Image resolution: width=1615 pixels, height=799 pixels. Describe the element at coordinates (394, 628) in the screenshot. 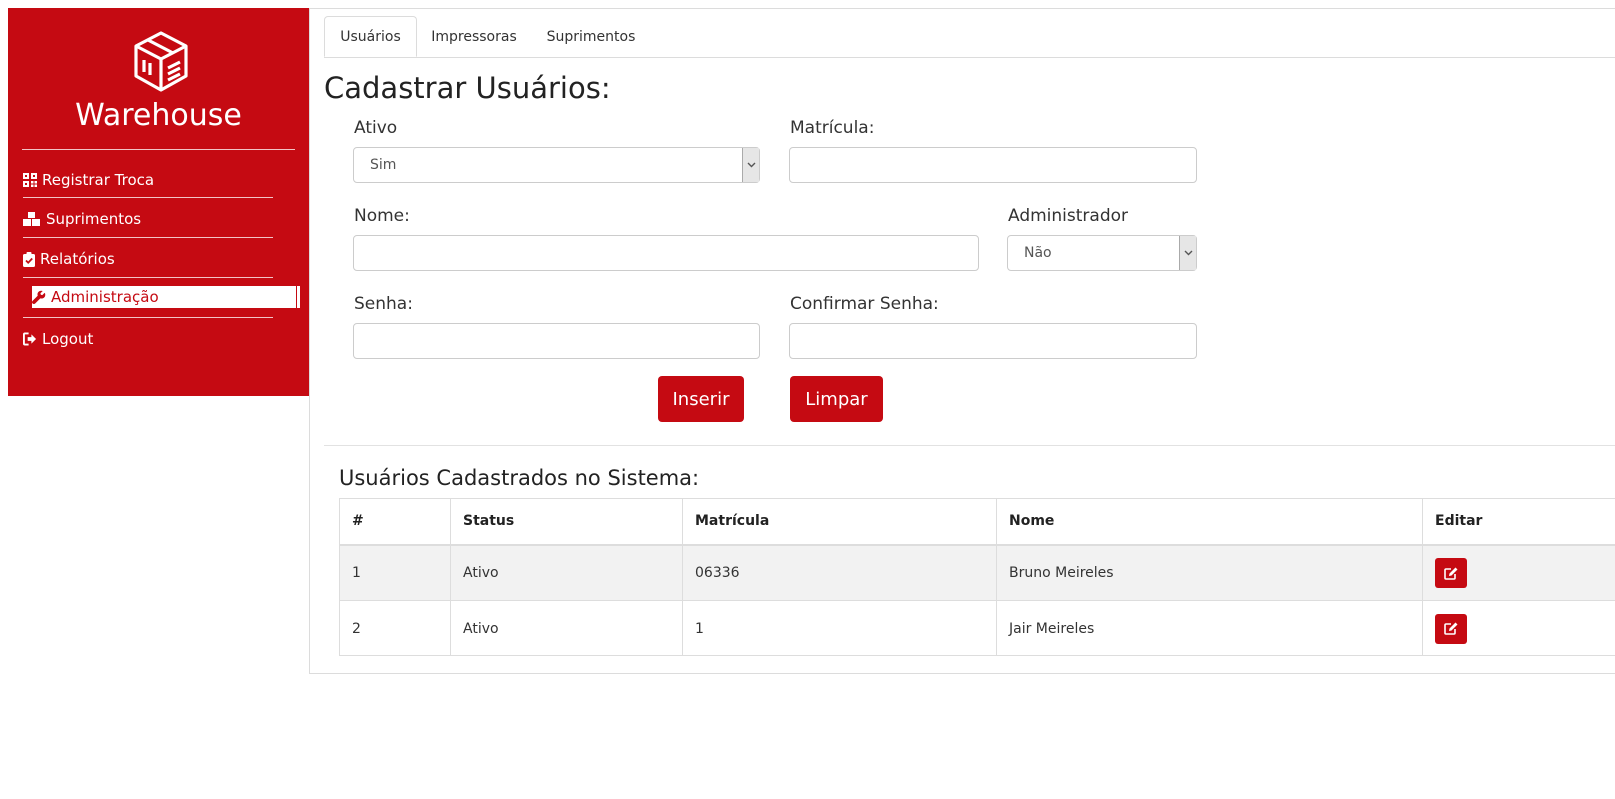

I see `cell-id: 2` at that location.